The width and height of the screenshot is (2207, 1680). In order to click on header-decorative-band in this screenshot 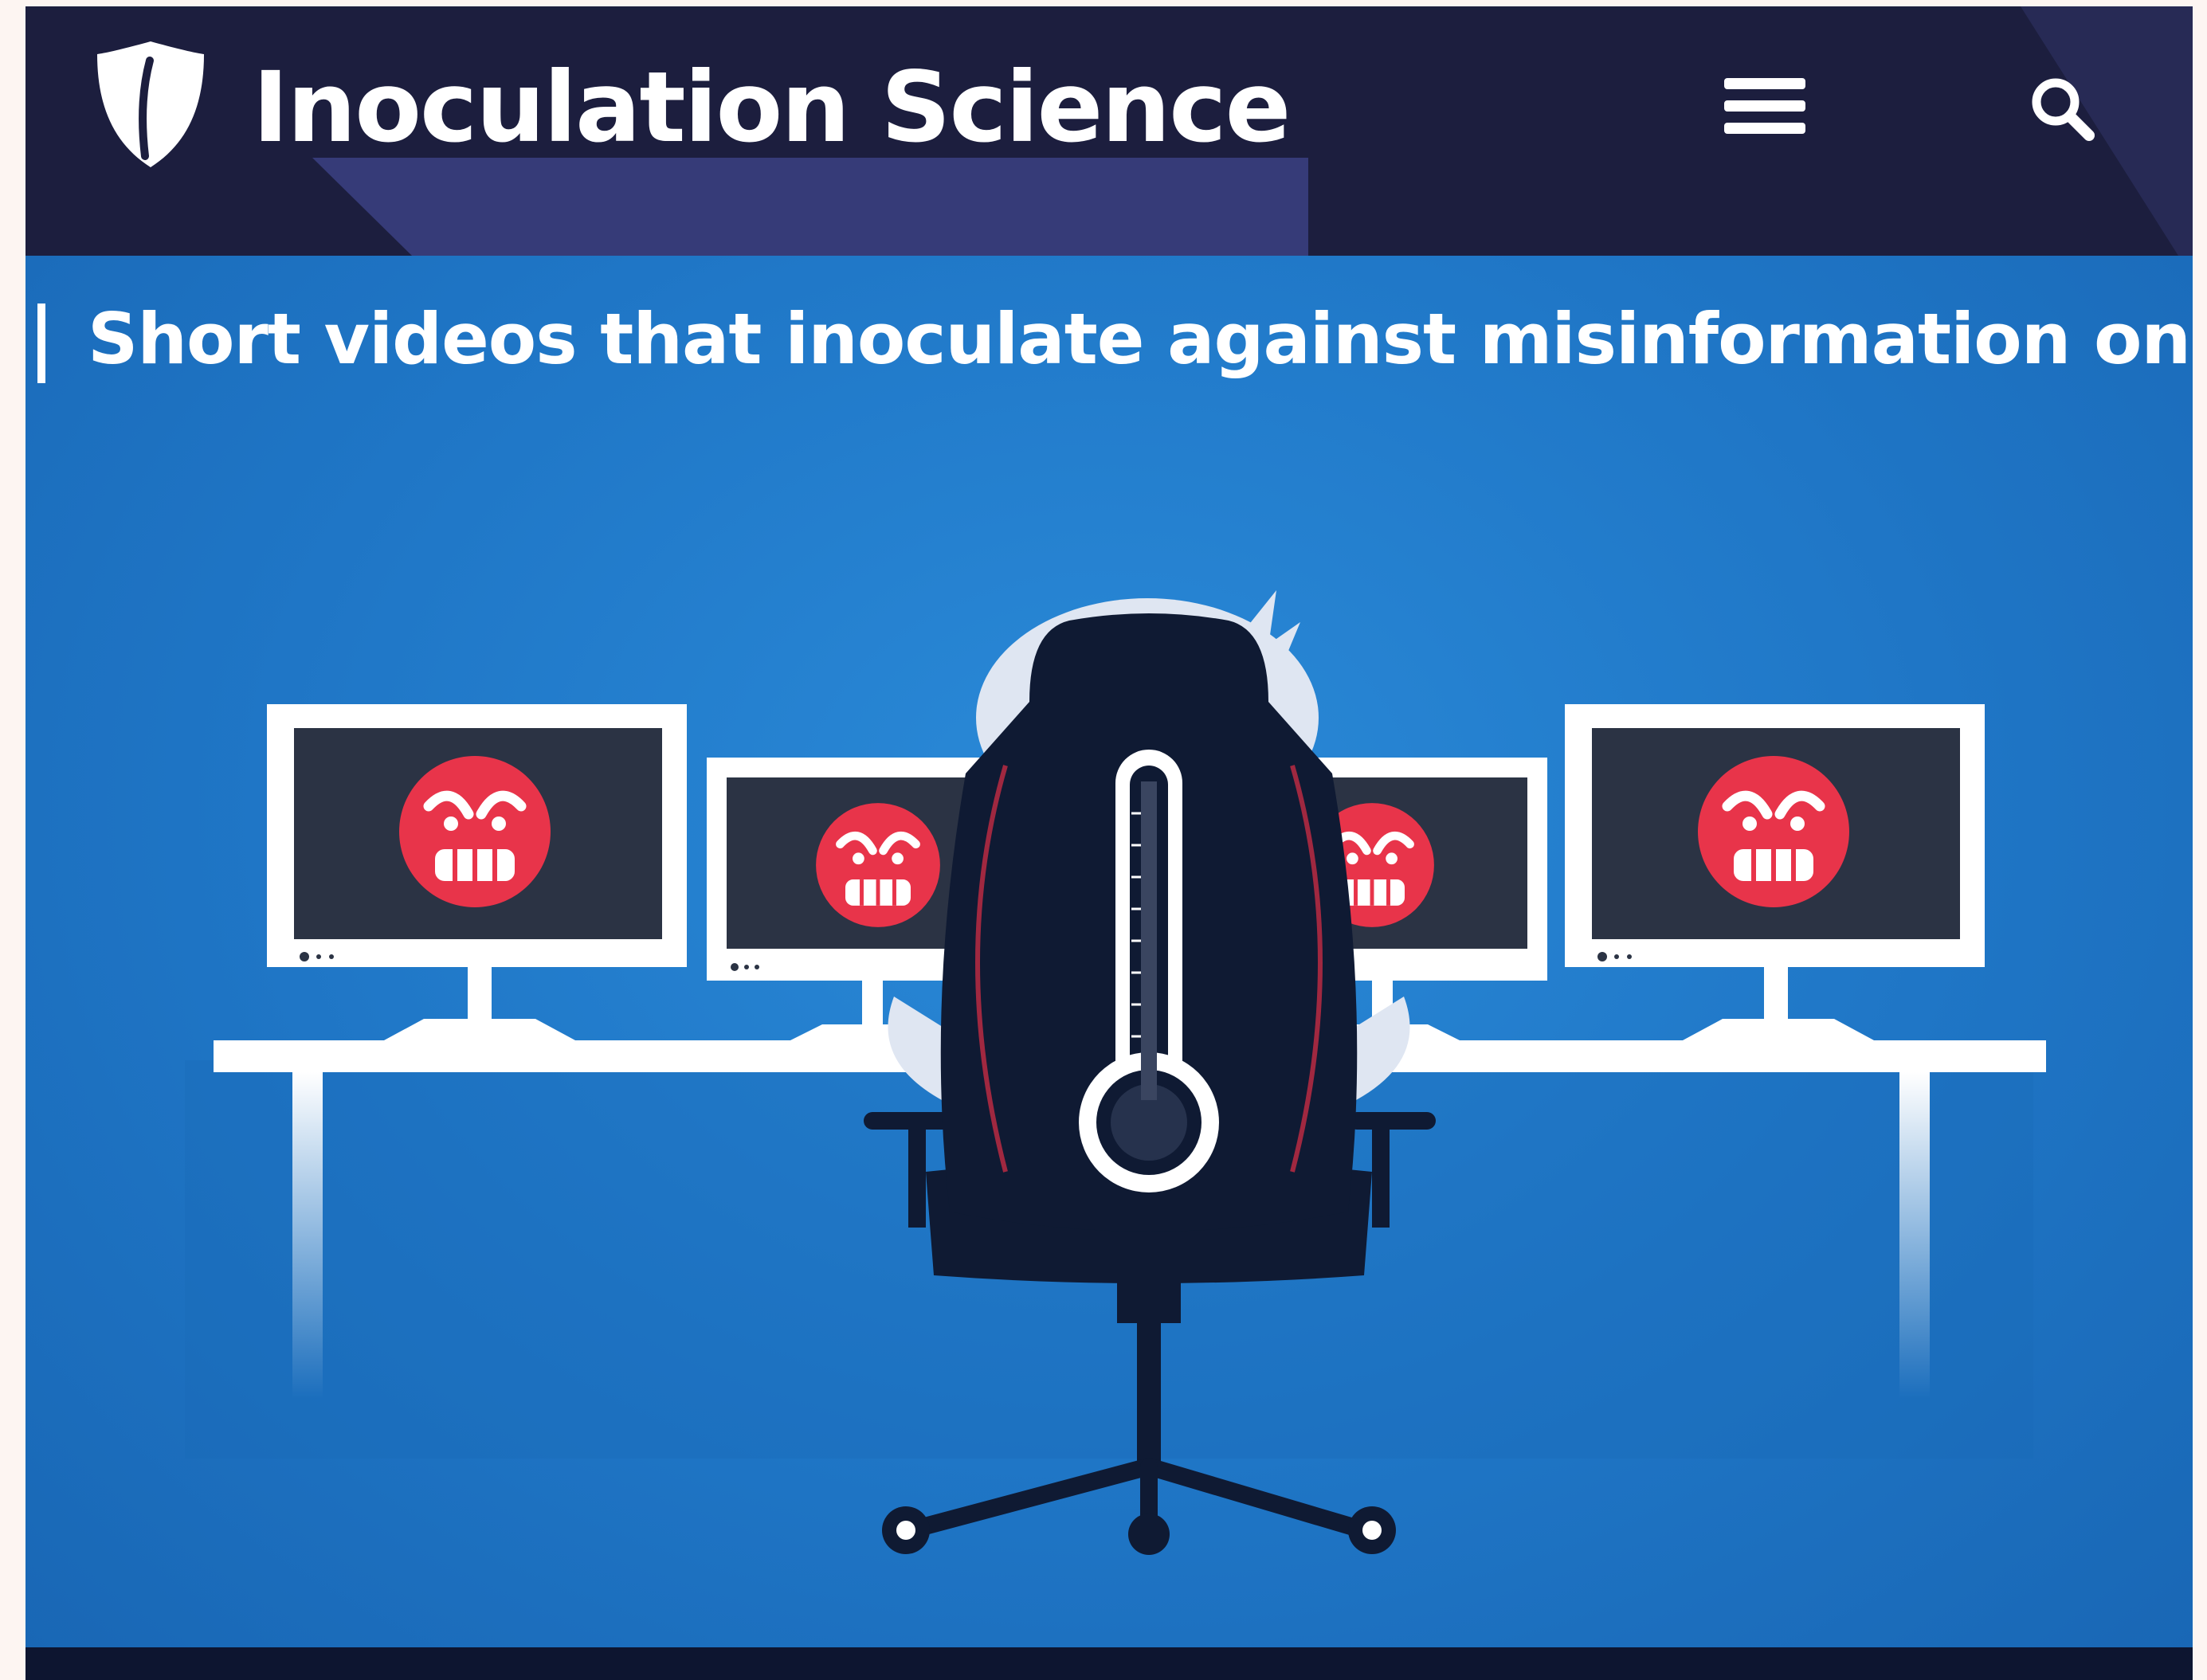, I will do `click(810, 207)`.